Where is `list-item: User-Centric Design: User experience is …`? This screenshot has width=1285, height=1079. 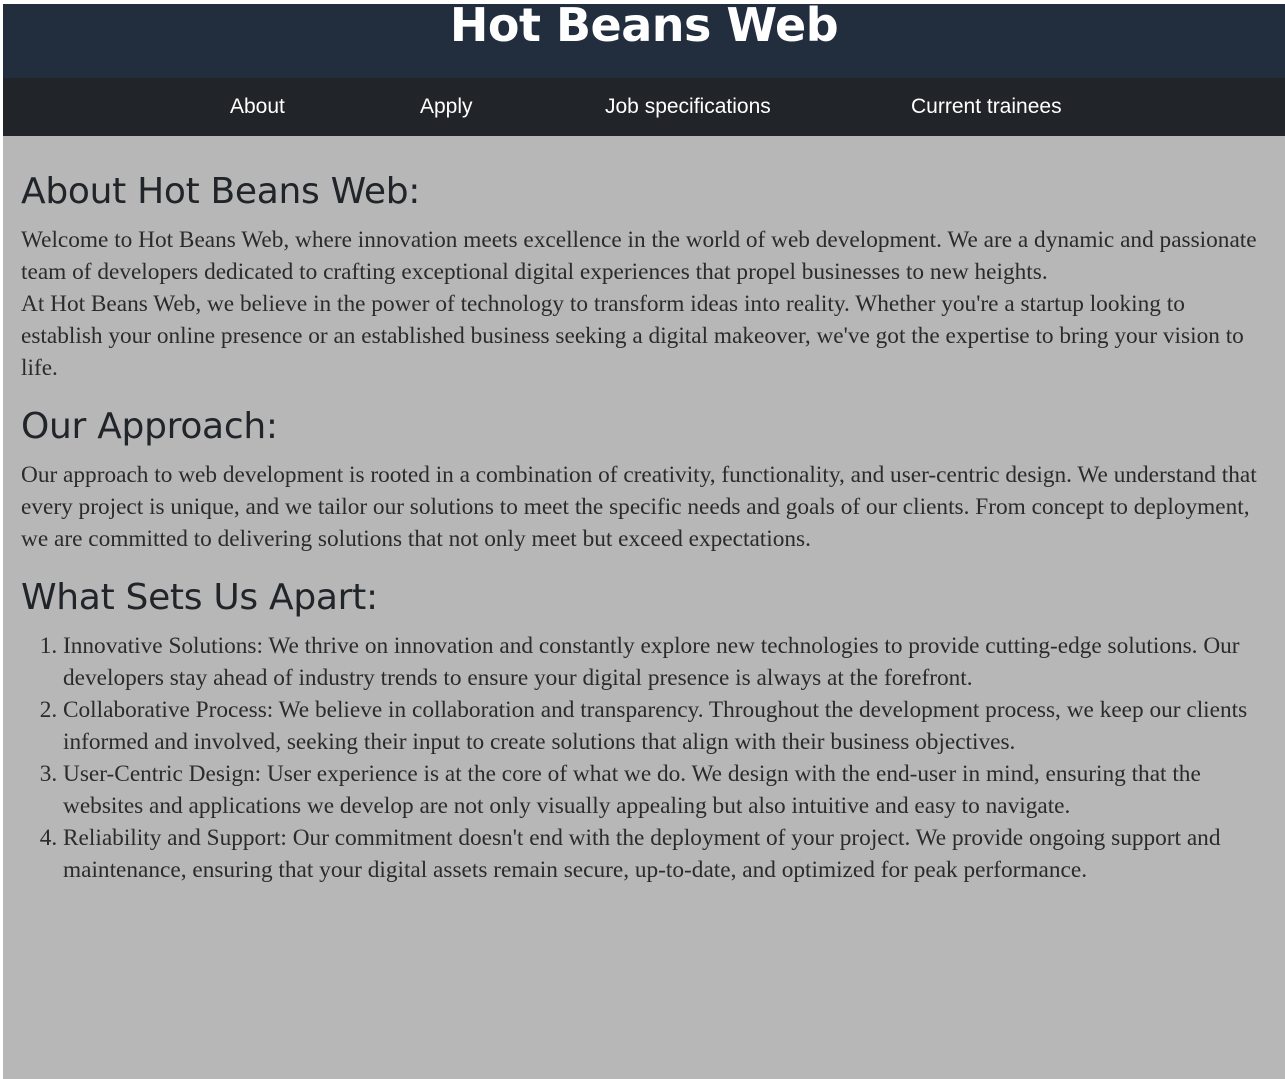 list-item: User-Centric Design: User experience is … is located at coordinates (665, 790).